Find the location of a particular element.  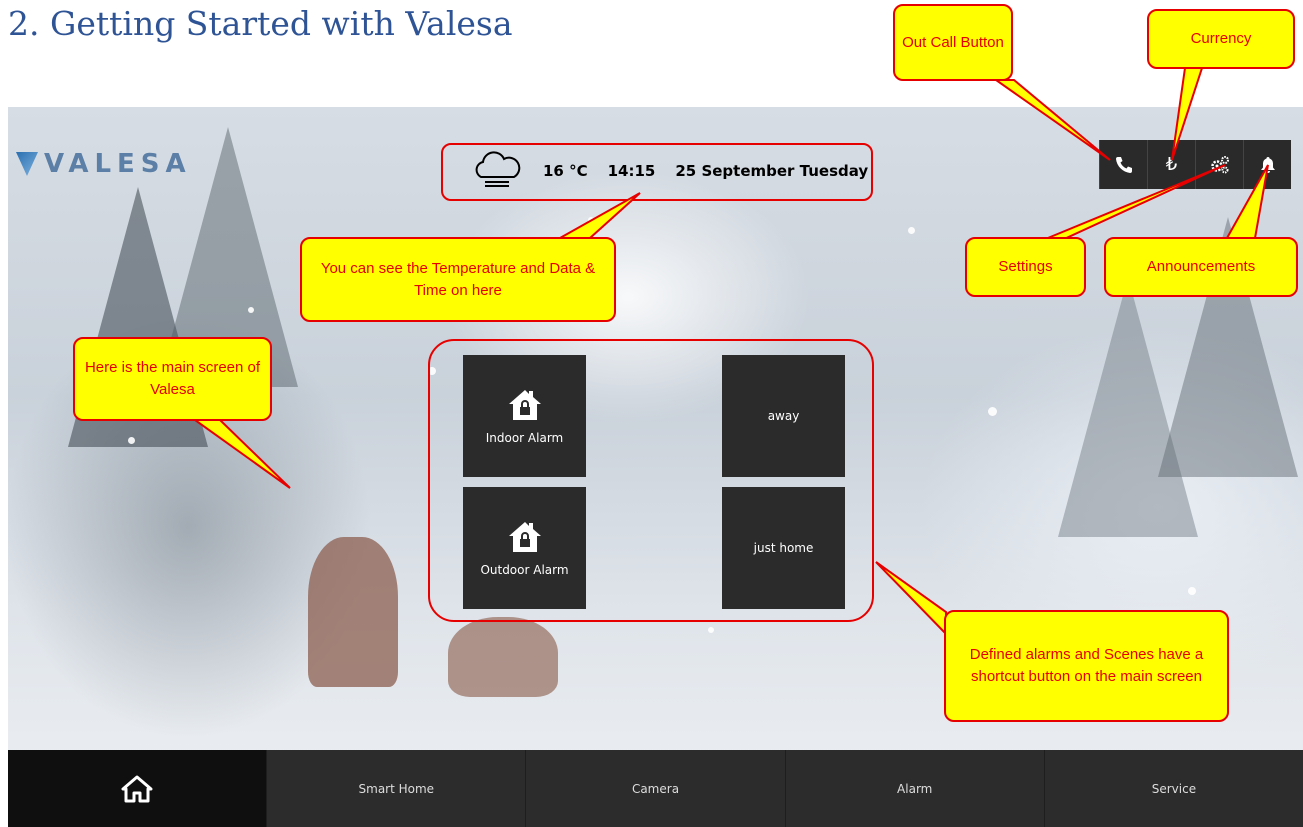

valesa-logo: VALESA is located at coordinates (104, 164).